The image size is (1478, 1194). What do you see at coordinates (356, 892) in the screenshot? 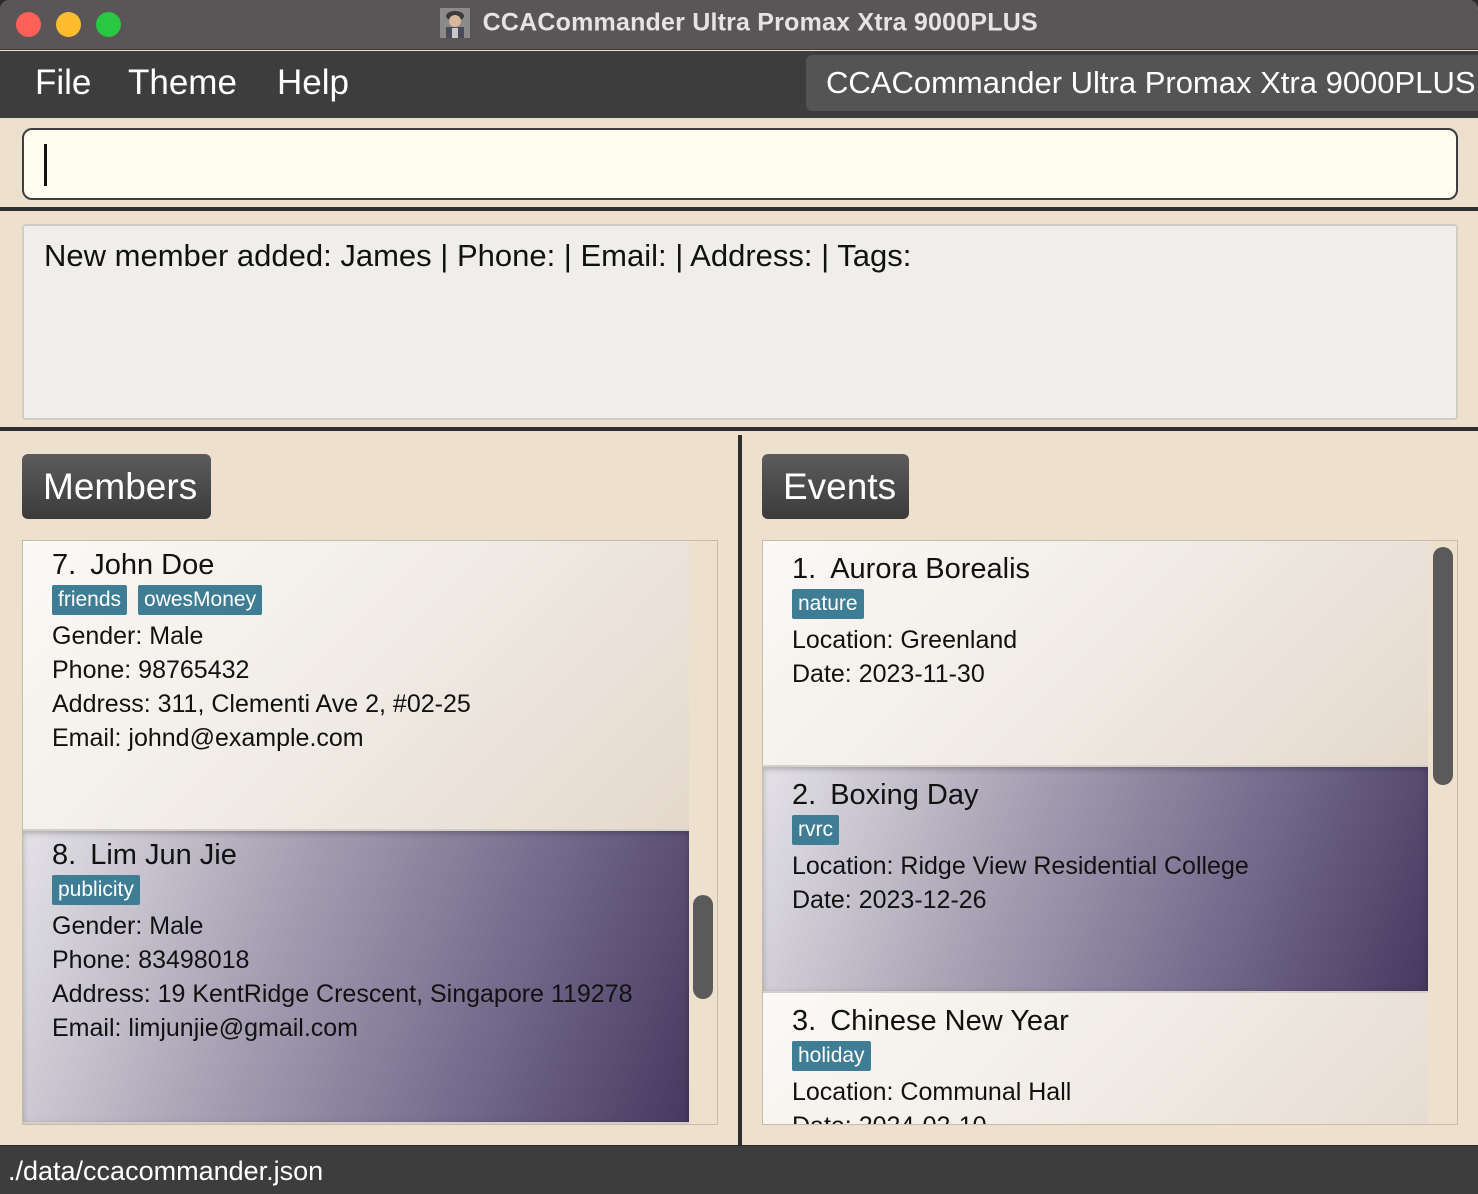
I see `member-tags: publicity` at bounding box center [356, 892].